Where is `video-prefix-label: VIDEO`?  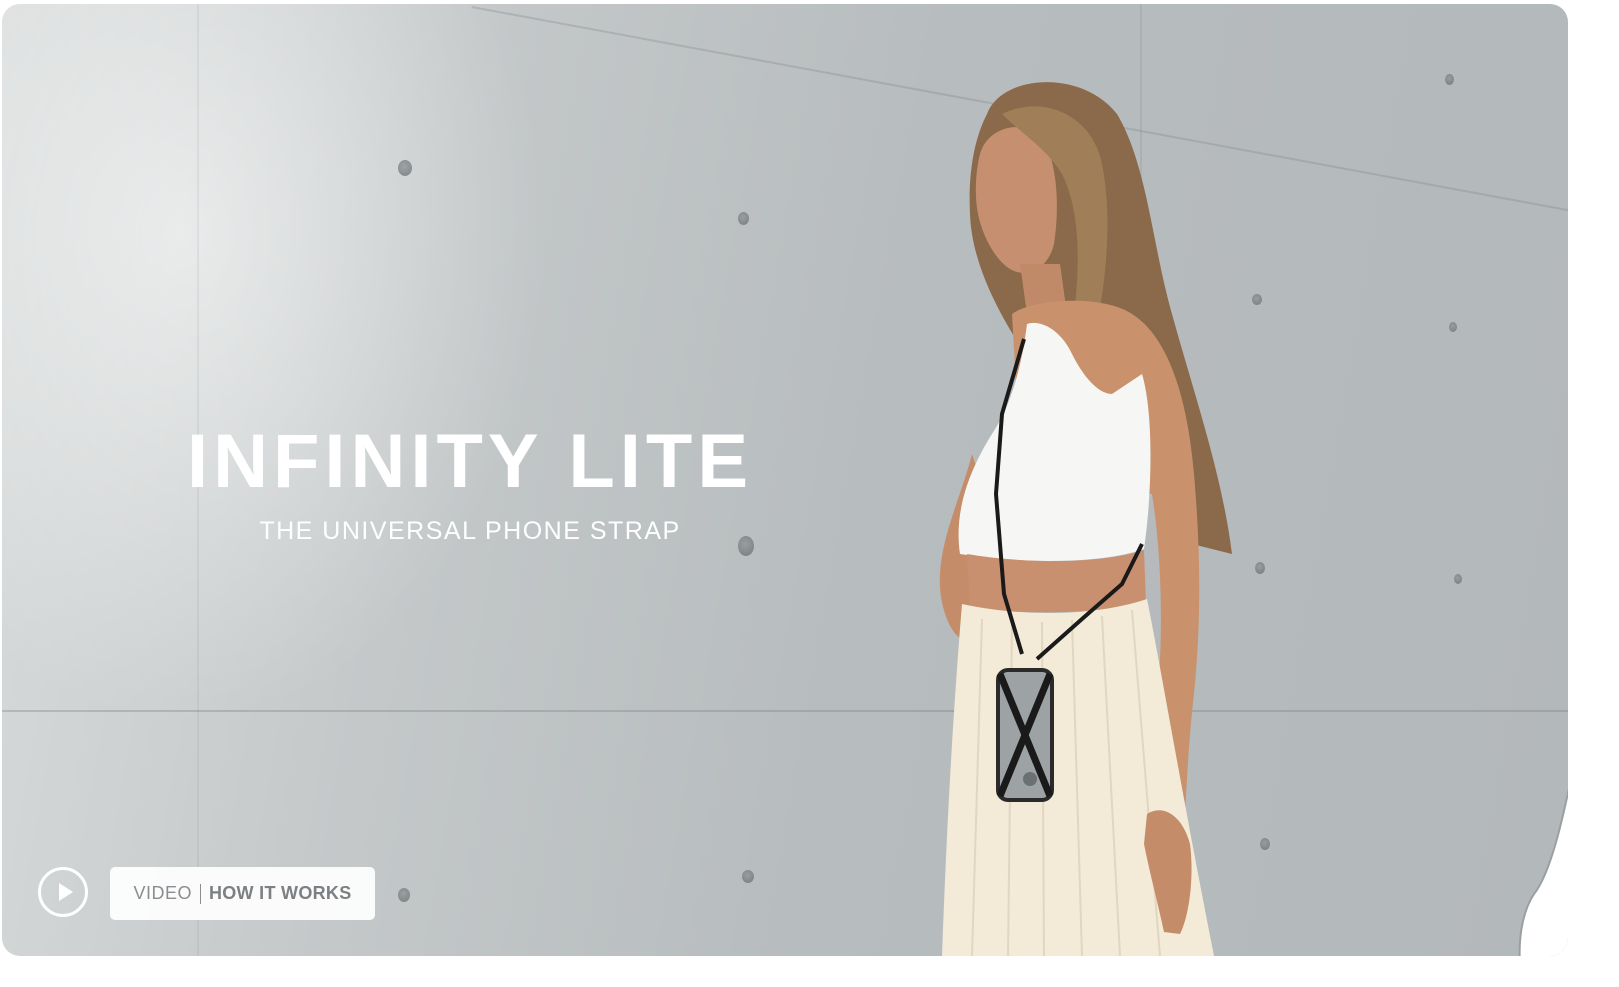
video-prefix-label: VIDEO is located at coordinates (162, 893).